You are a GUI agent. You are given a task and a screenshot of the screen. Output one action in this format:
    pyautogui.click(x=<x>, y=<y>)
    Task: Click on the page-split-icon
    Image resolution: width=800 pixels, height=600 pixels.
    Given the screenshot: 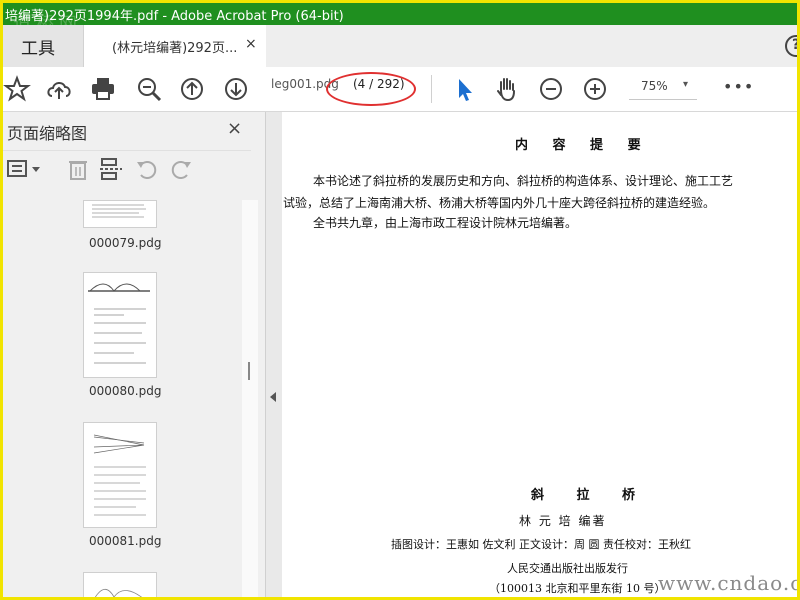 What is the action you would take?
    pyautogui.click(x=111, y=169)
    